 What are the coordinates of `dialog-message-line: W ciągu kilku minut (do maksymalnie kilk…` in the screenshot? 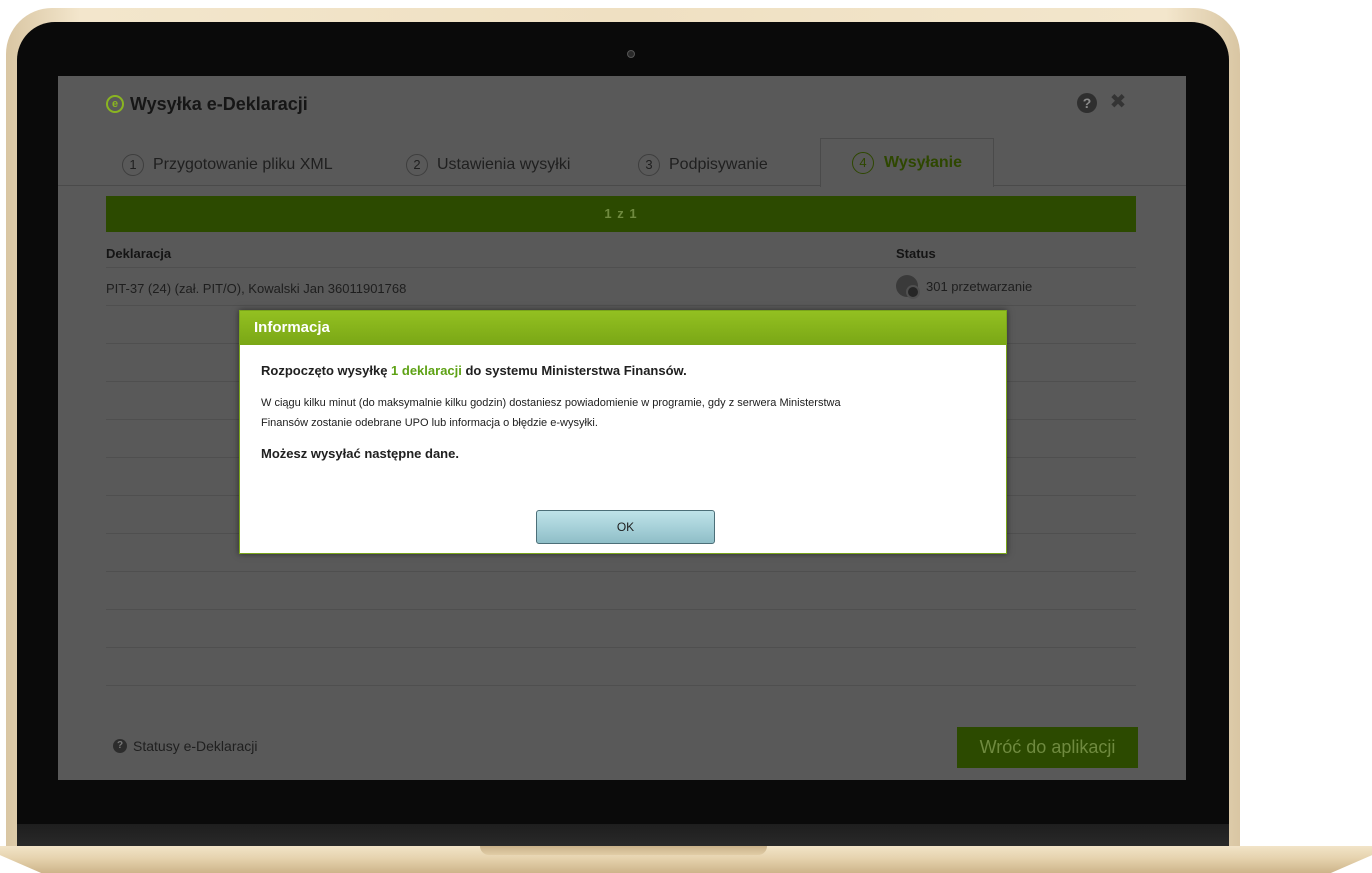 It's located at (551, 403).